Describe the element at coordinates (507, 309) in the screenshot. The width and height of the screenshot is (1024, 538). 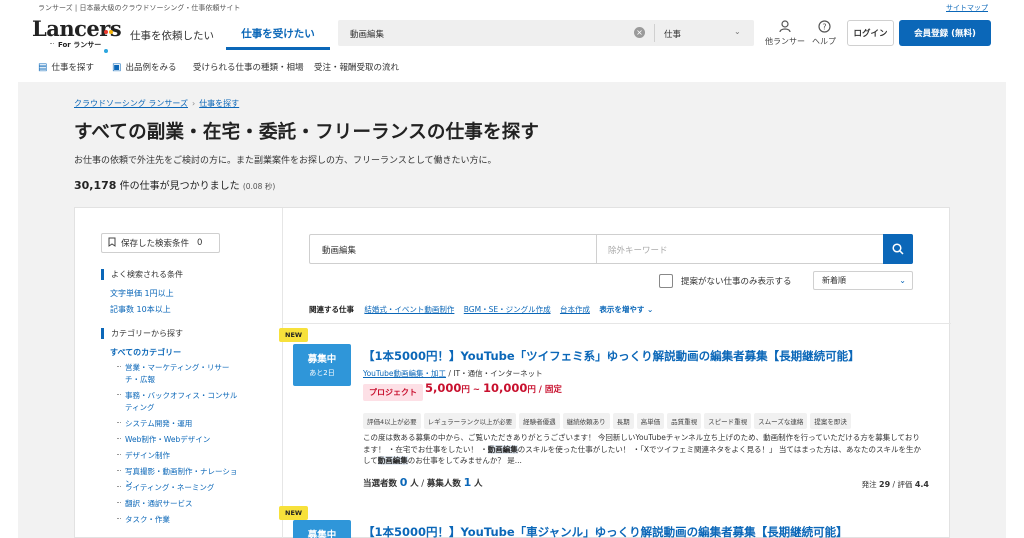
I see `related-link: BGM・SE・ジングル作成` at that location.